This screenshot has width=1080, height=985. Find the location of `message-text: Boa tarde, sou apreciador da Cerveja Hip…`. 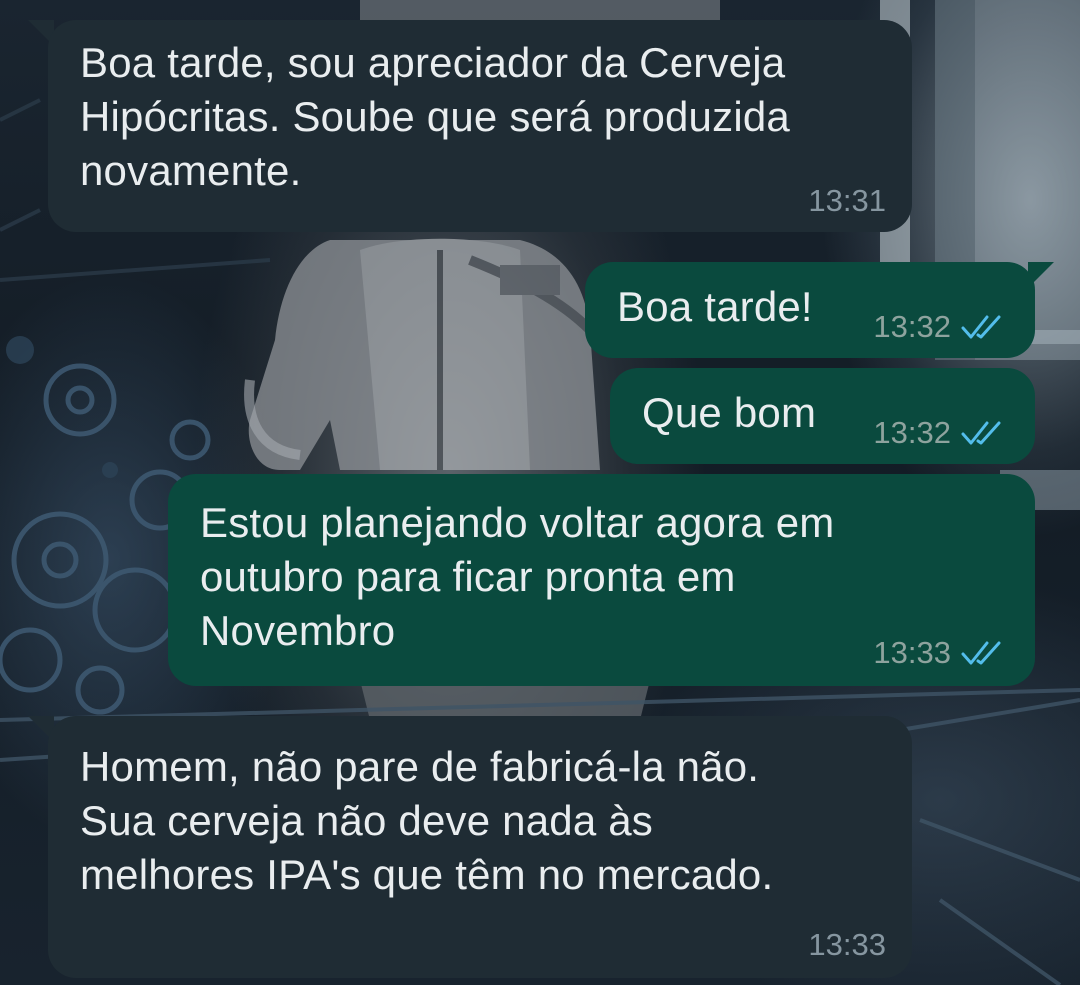

message-text: Boa tarde, sou apreciador da Cerveja Hip… is located at coordinates (435, 116).